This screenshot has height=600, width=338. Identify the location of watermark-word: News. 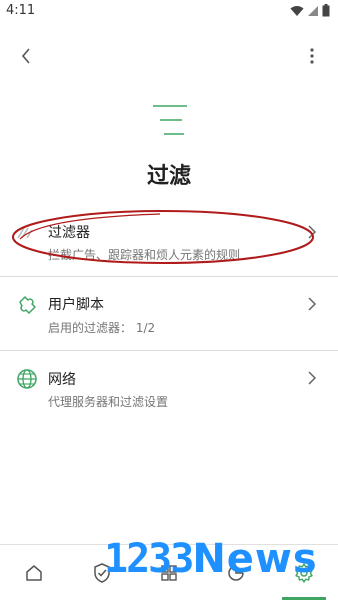
(255, 559).